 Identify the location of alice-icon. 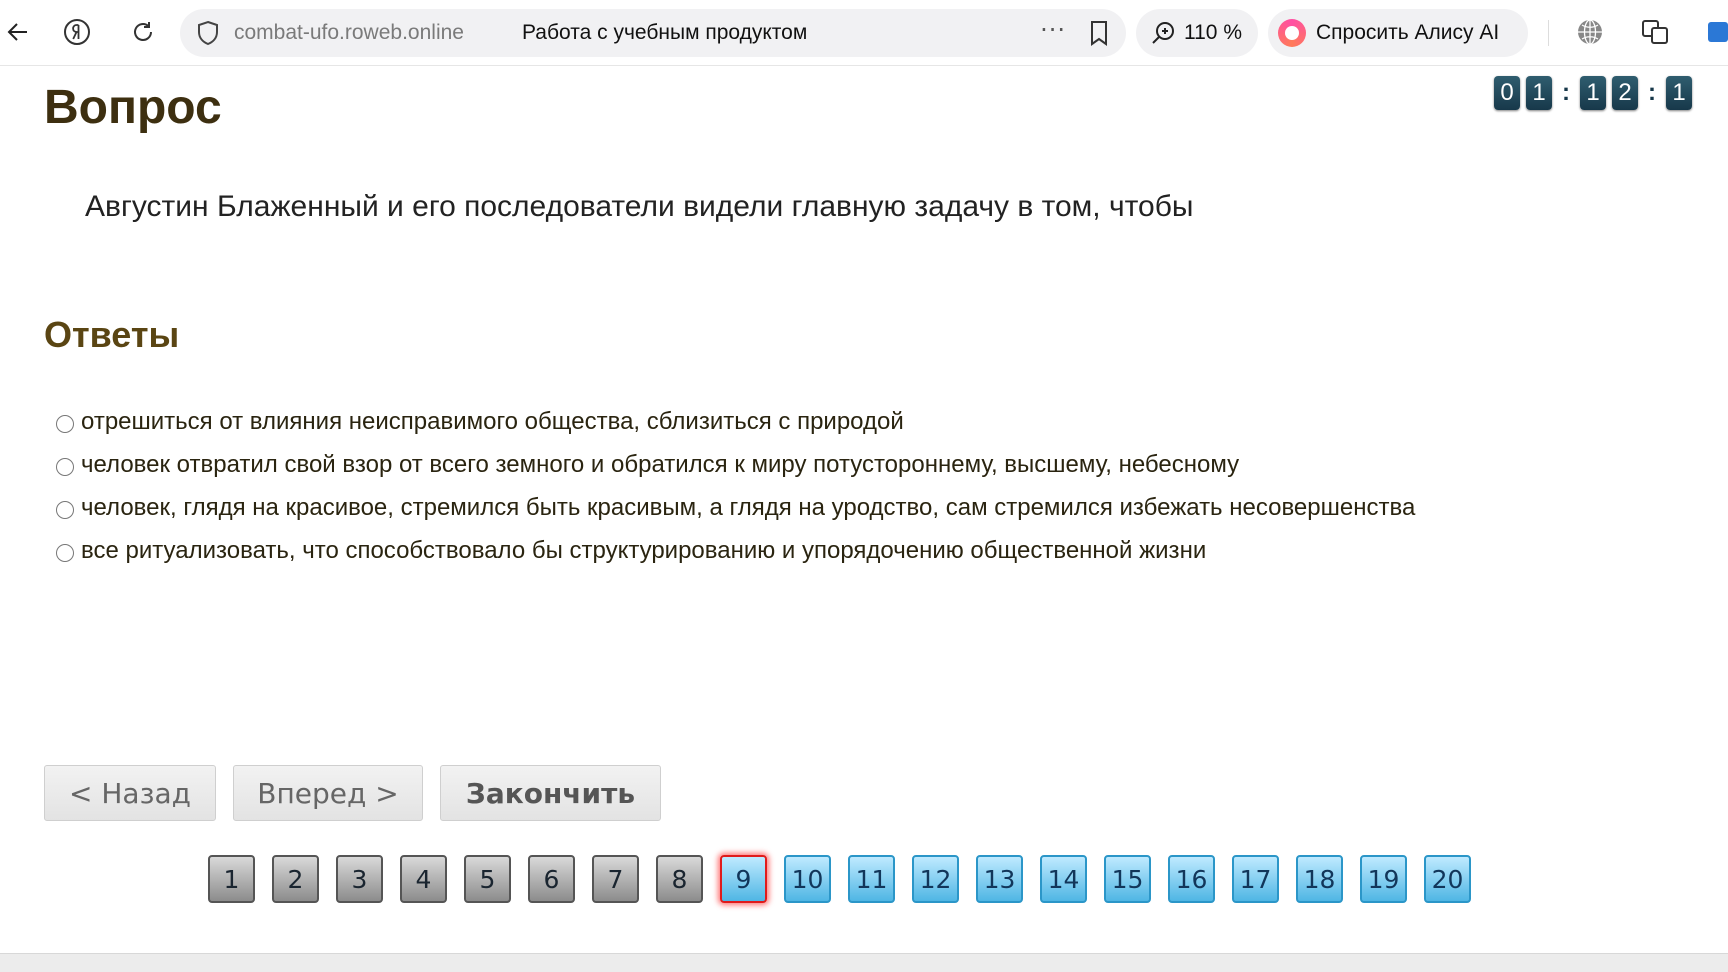
(1292, 33).